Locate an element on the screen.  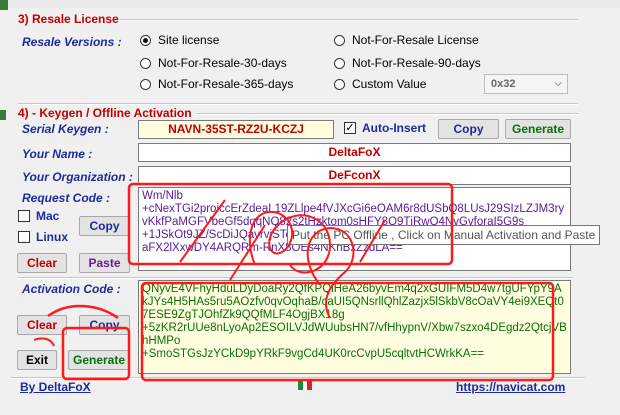
serial-copy-button: Copy is located at coordinates (468, 129).